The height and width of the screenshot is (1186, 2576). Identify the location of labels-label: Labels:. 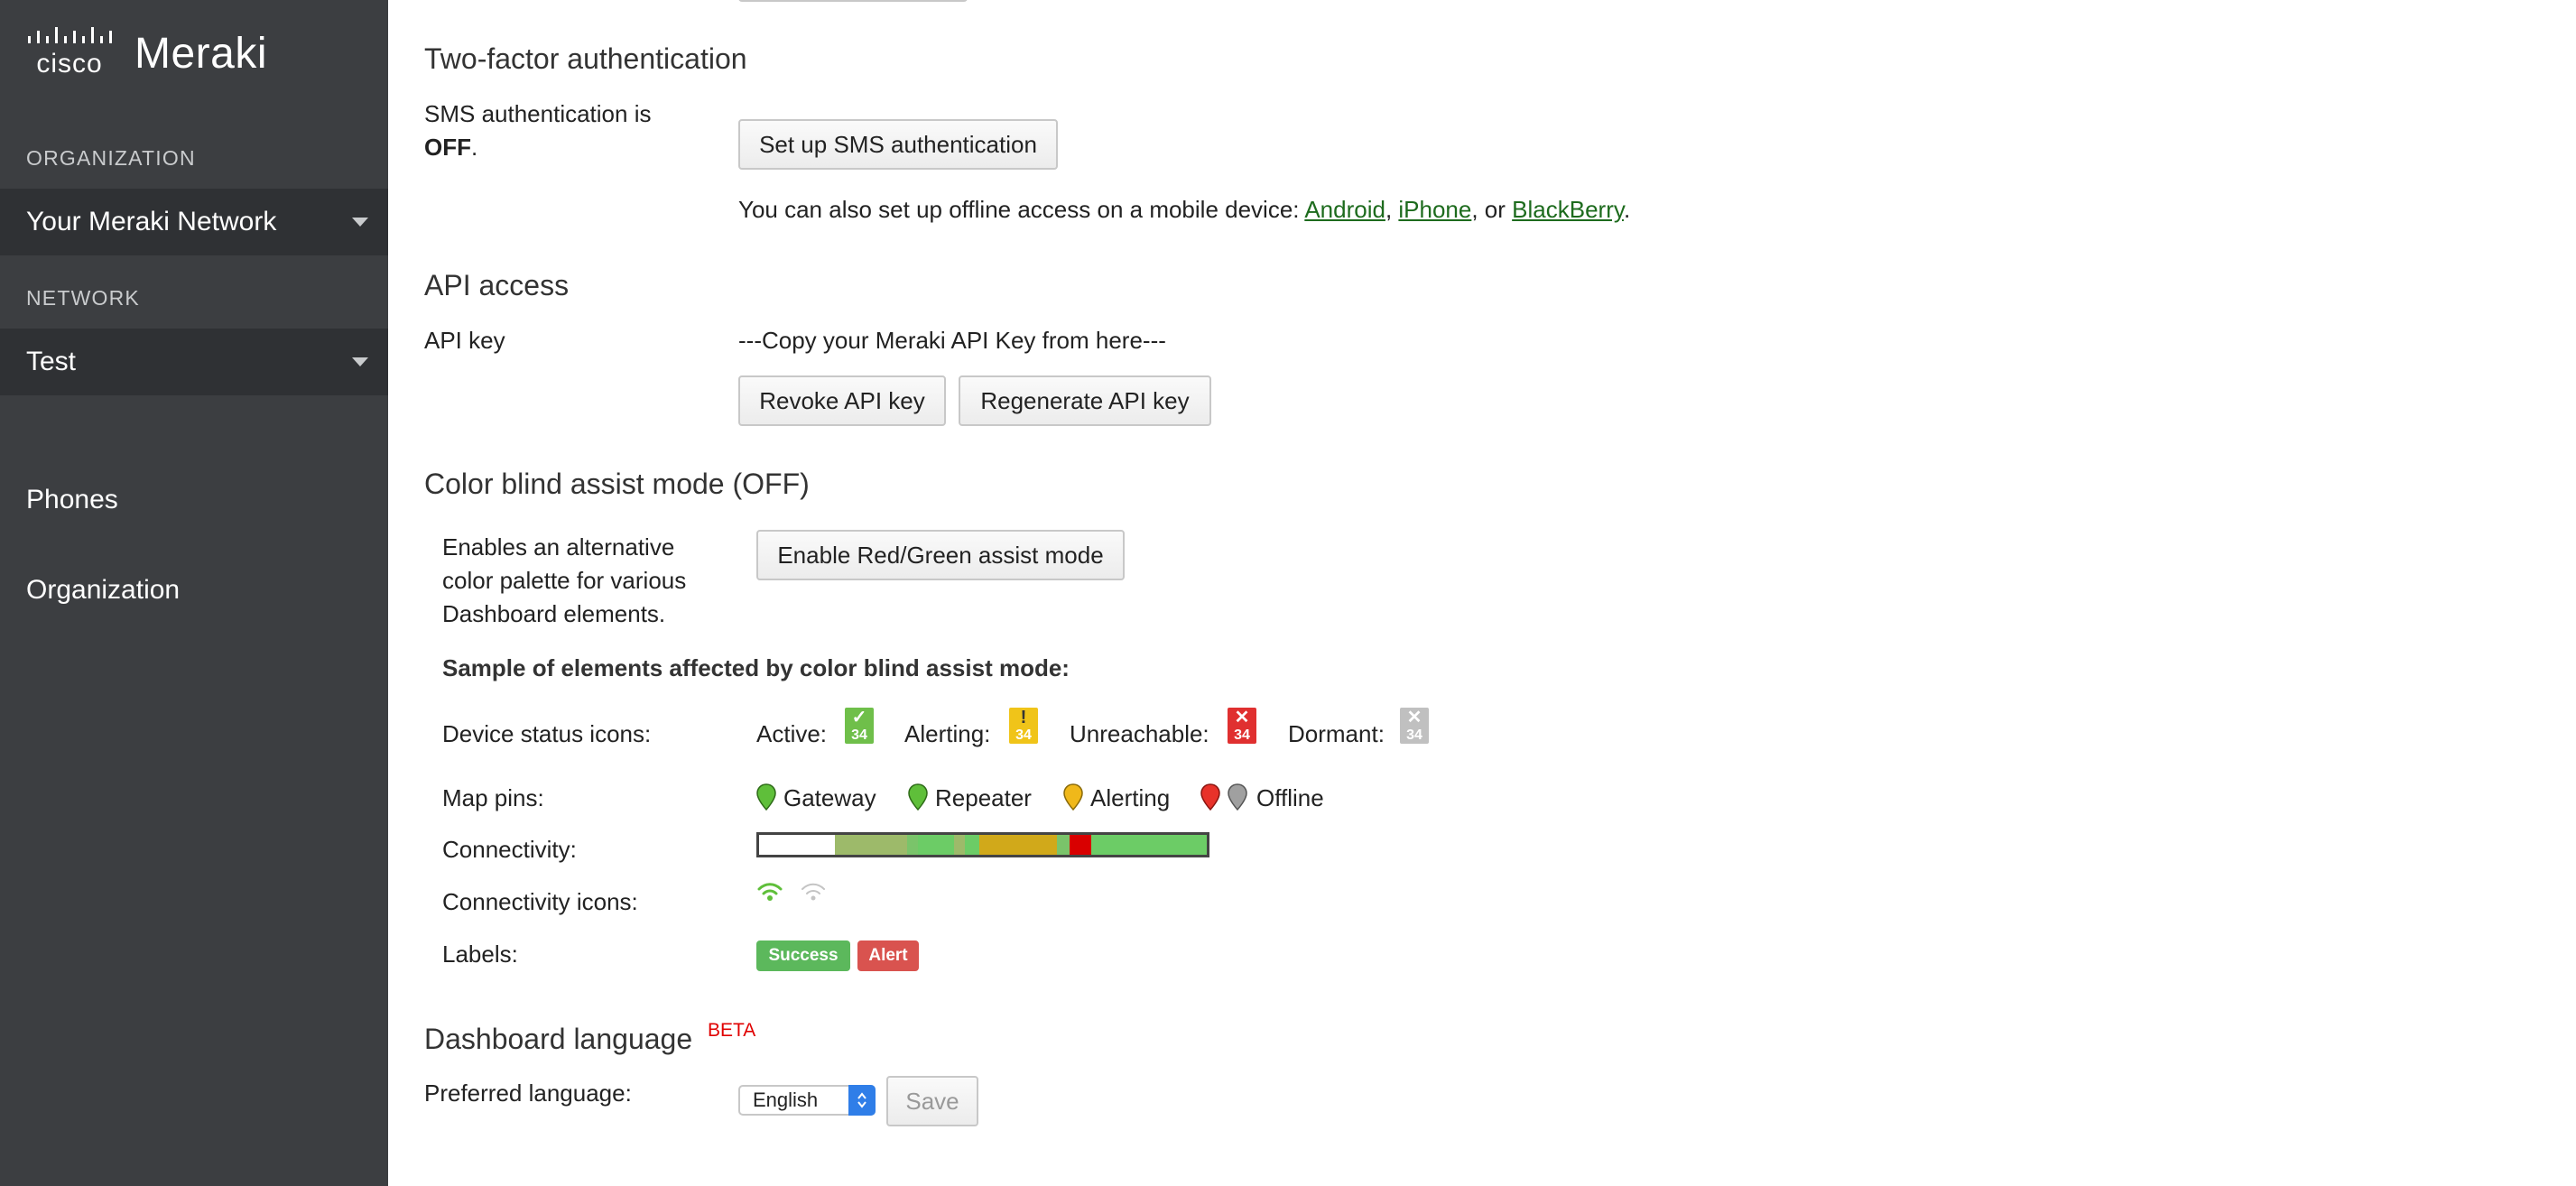
(480, 954).